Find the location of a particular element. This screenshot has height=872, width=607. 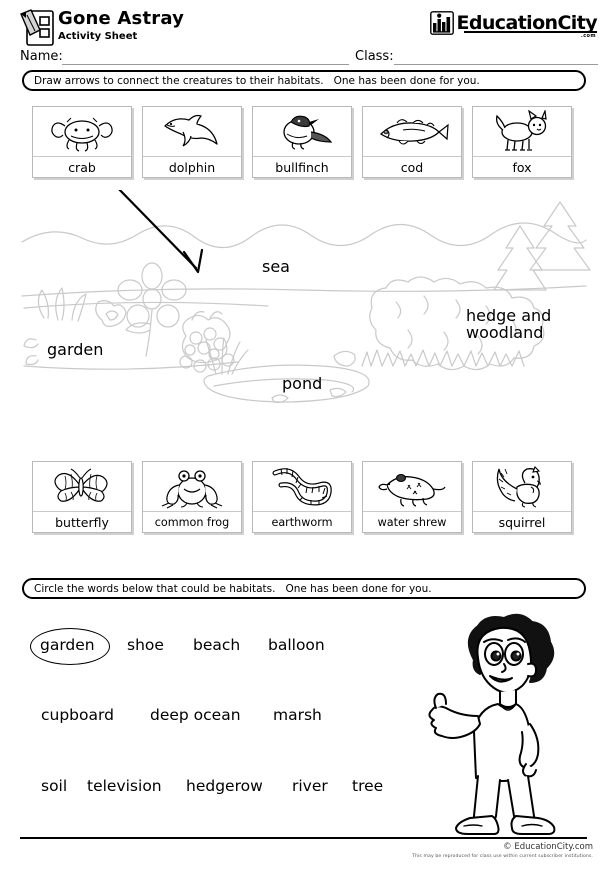

creature-card-bullfinch: bullfinch is located at coordinates (302, 142).